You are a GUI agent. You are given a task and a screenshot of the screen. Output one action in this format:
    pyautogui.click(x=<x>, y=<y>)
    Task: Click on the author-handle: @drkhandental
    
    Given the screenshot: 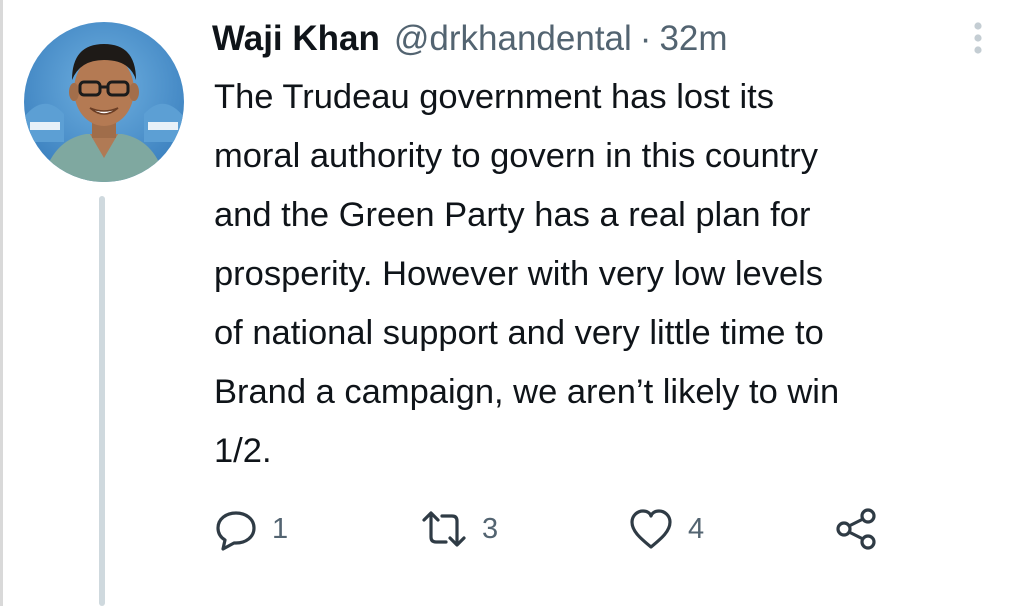 What is the action you would take?
    pyautogui.click(x=513, y=39)
    